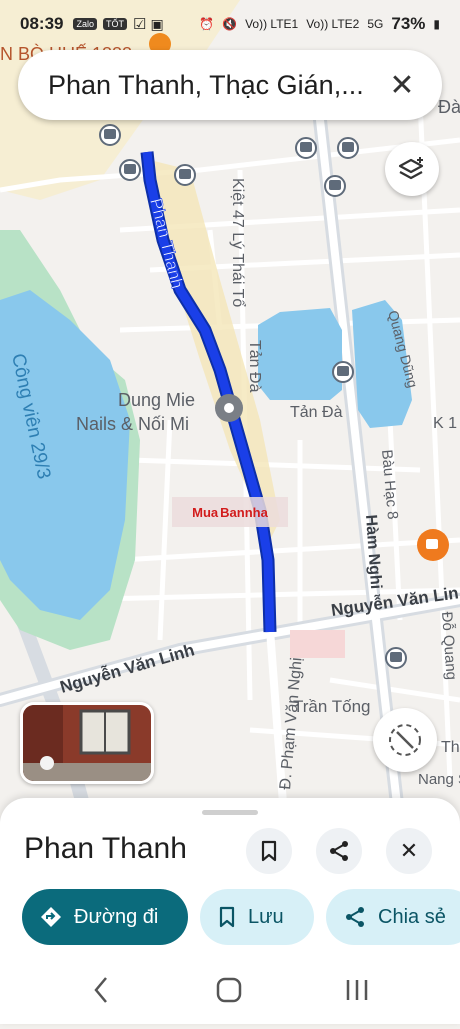 This screenshot has height=1029, width=460. What do you see at coordinates (436, 24) in the screenshot?
I see `battery-icon: ▮` at bounding box center [436, 24].